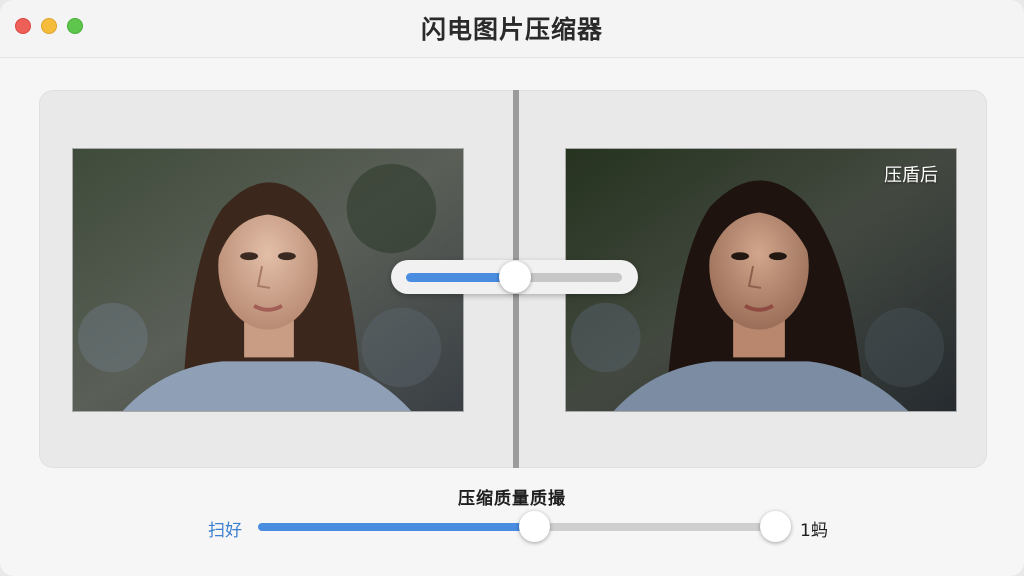  What do you see at coordinates (225, 531) in the screenshot?
I see `quality-min-label: 扫好` at bounding box center [225, 531].